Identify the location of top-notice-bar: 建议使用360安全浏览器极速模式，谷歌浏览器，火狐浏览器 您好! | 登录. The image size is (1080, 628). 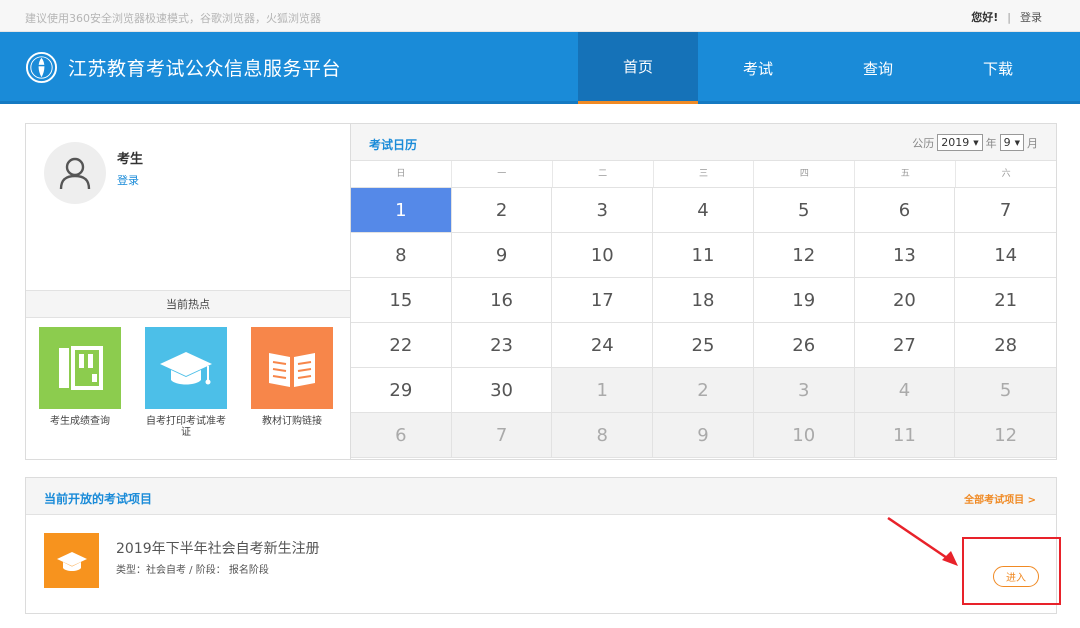
(540, 16).